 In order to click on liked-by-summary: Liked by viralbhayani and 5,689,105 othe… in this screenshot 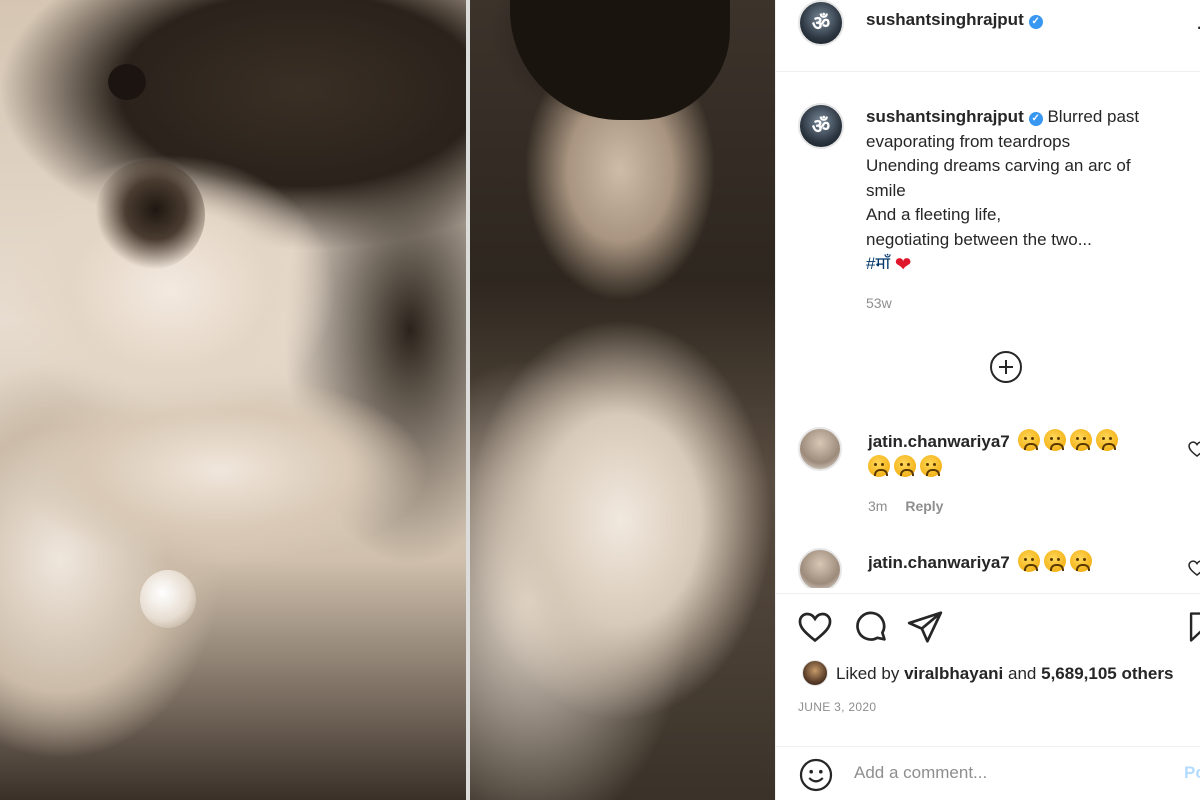, I will do `click(987, 673)`.